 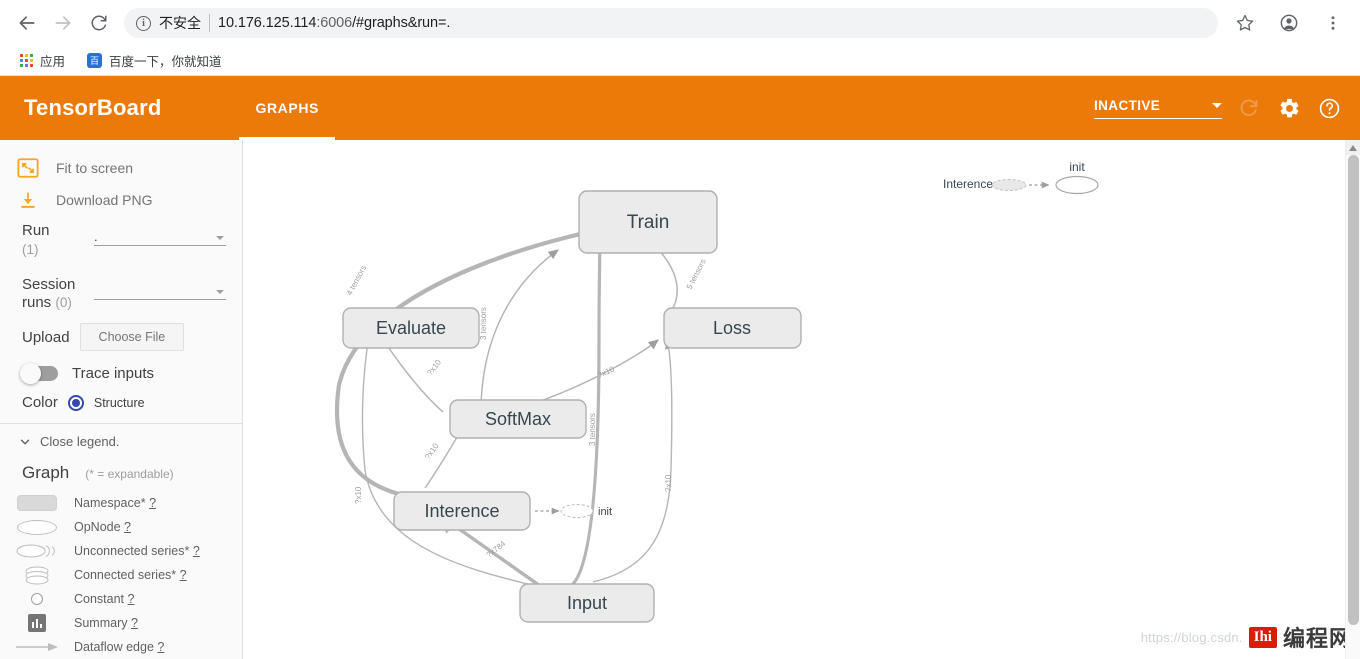 I want to click on color-row: Color Structure, so click(x=121, y=402).